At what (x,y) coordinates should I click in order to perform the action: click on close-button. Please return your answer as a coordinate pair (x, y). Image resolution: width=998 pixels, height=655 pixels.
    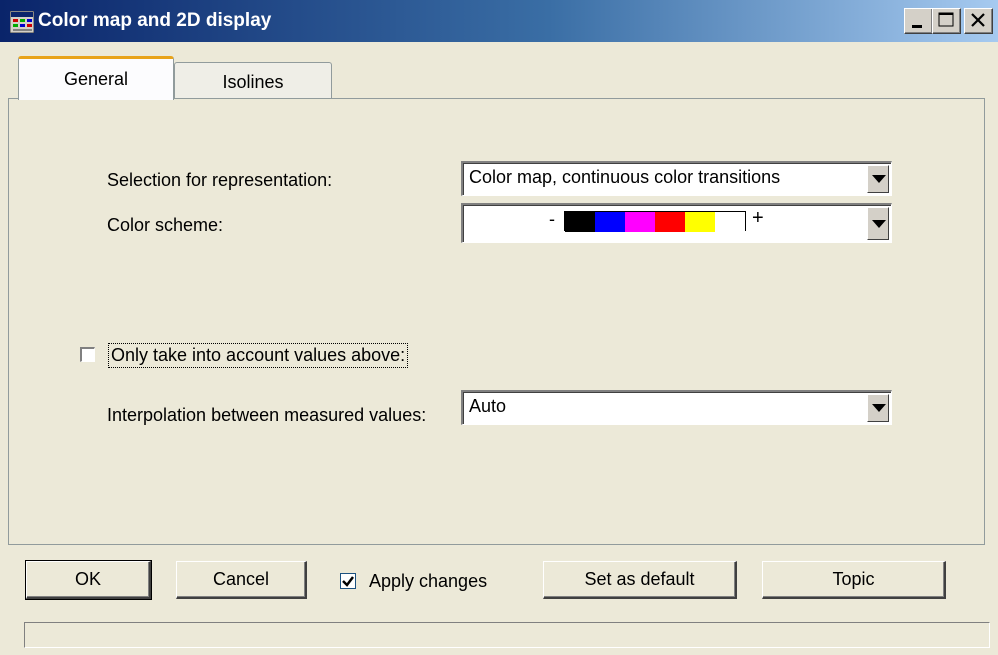
    Looking at the image, I should click on (978, 21).